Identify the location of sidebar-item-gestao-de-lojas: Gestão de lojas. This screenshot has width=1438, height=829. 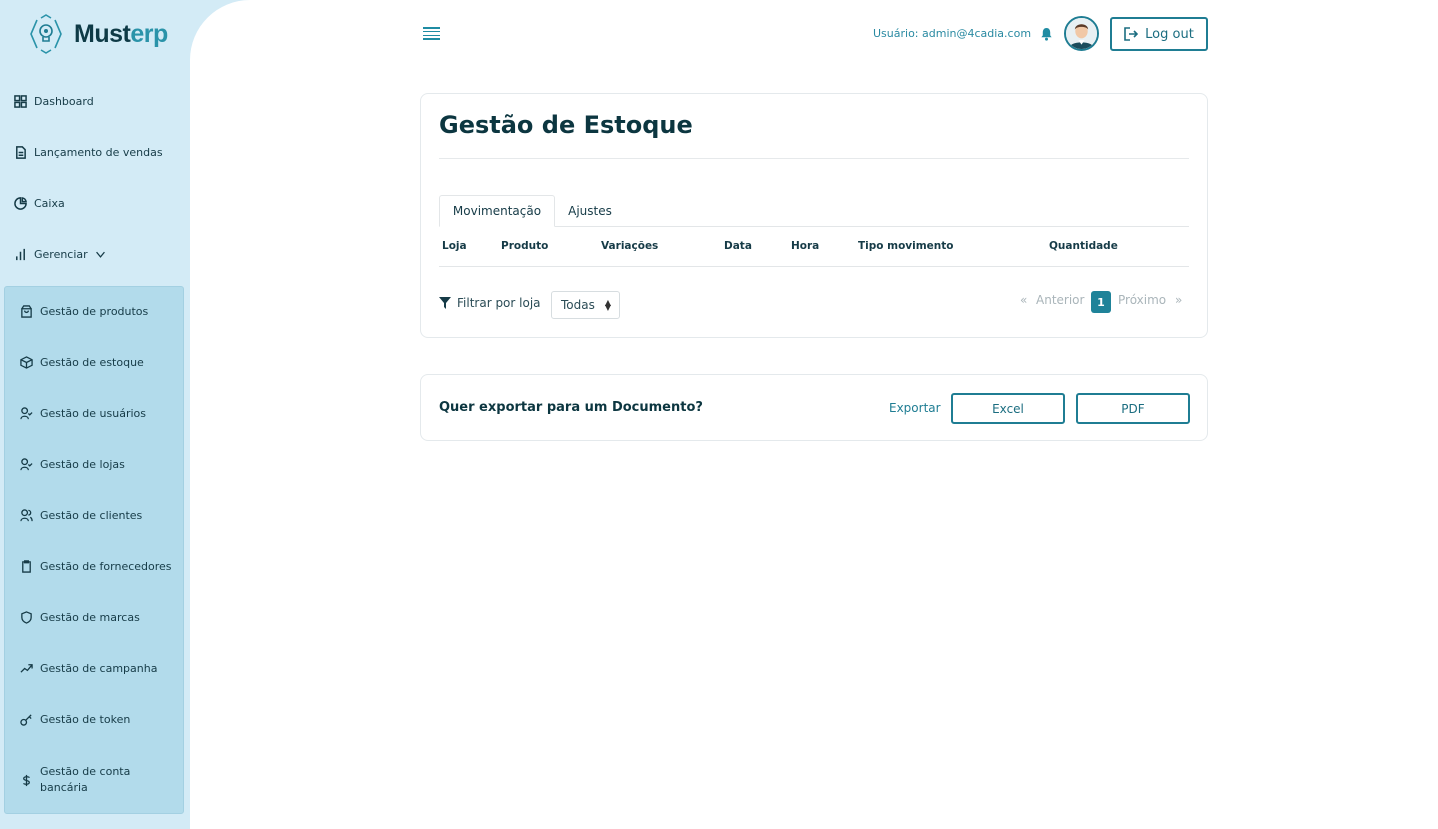
(72, 464).